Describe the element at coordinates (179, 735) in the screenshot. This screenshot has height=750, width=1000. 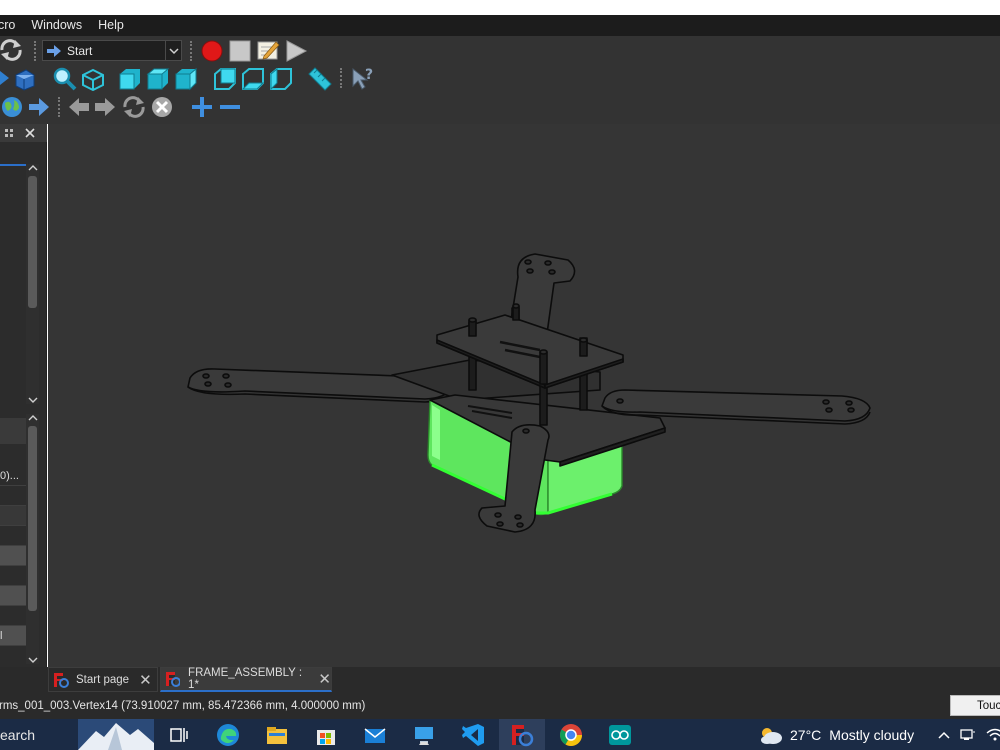
I see `task-view-icon` at that location.